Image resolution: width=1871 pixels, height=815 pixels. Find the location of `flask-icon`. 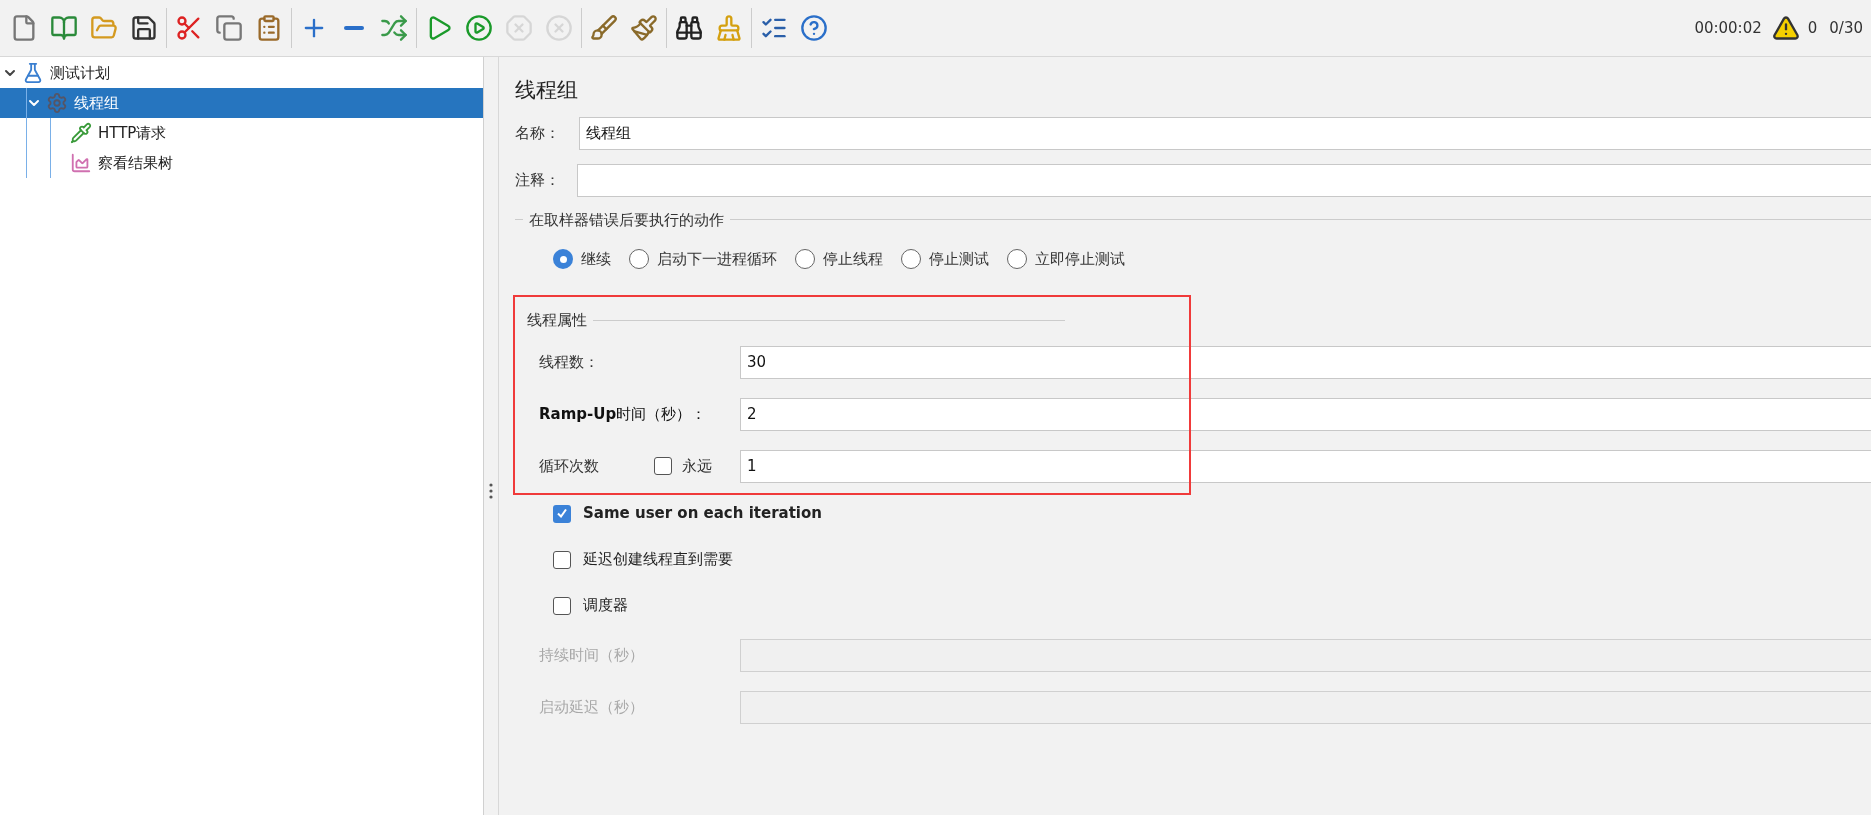

flask-icon is located at coordinates (33, 73).